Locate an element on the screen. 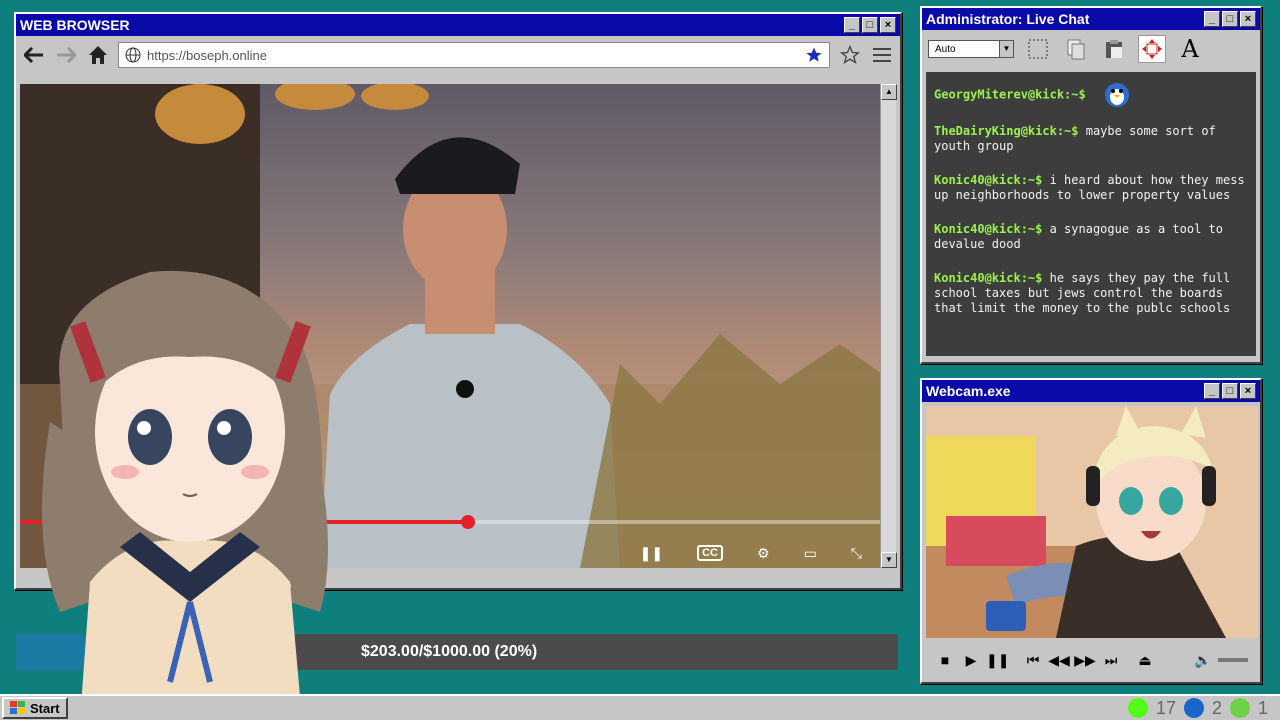  font-size-value: Auto is located at coordinates (945, 49).